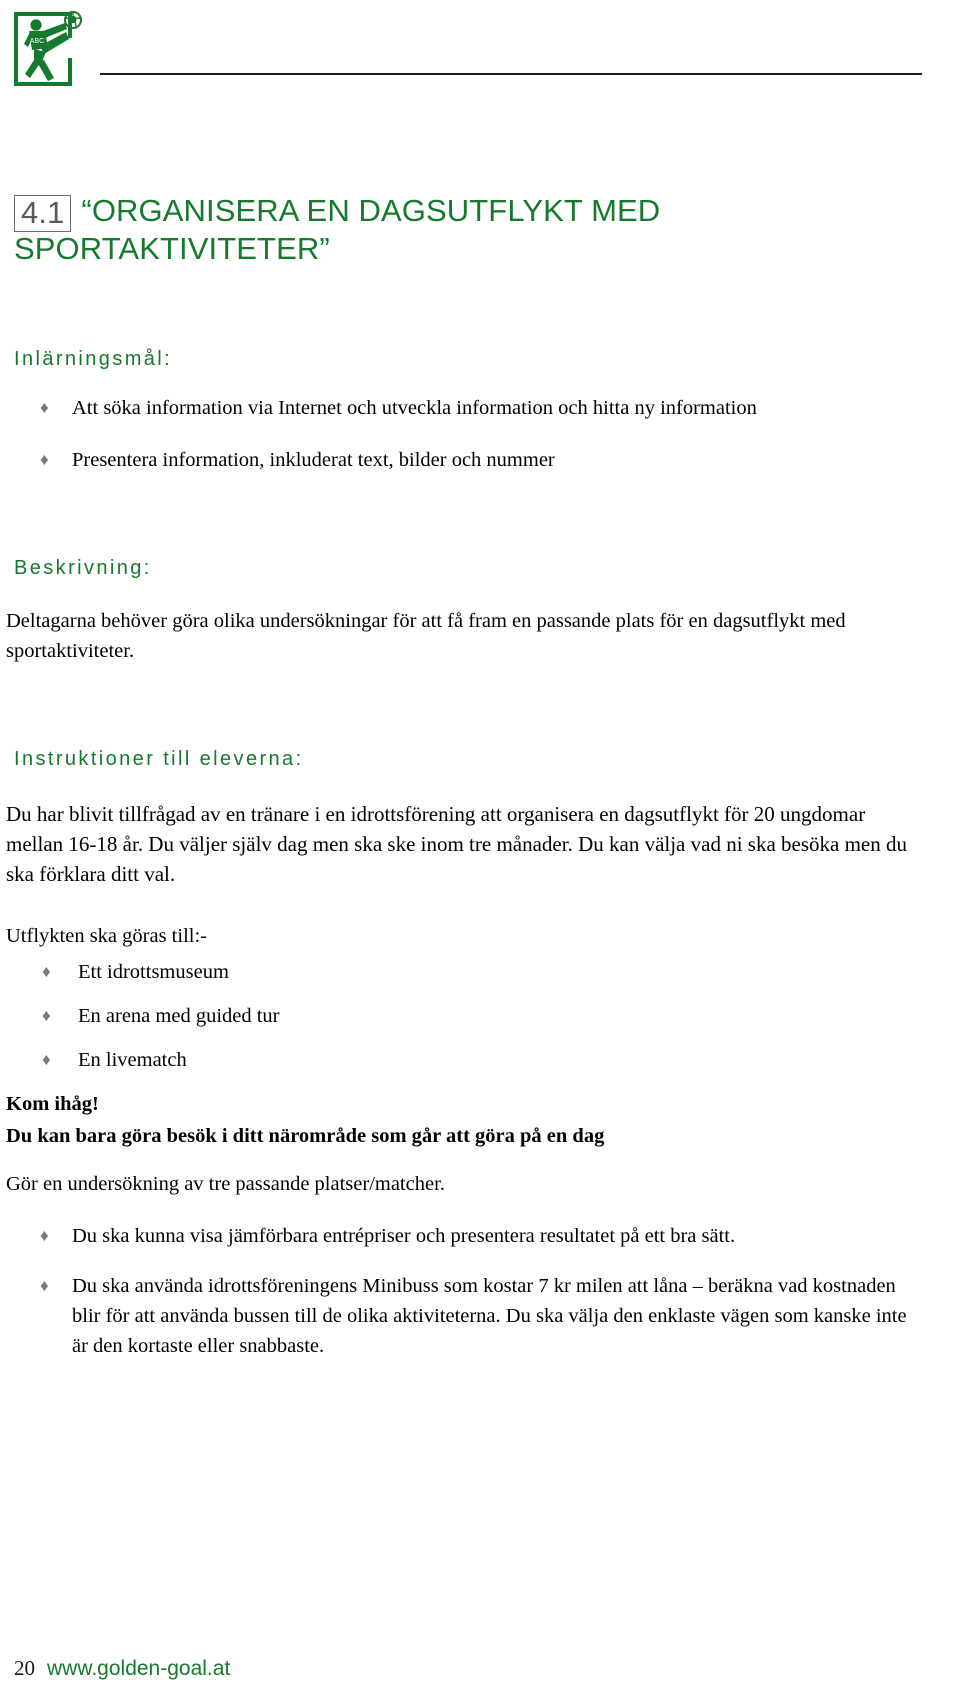 The image size is (960, 1695). What do you see at coordinates (480, 50) in the screenshot?
I see `page-header: ABC` at bounding box center [480, 50].